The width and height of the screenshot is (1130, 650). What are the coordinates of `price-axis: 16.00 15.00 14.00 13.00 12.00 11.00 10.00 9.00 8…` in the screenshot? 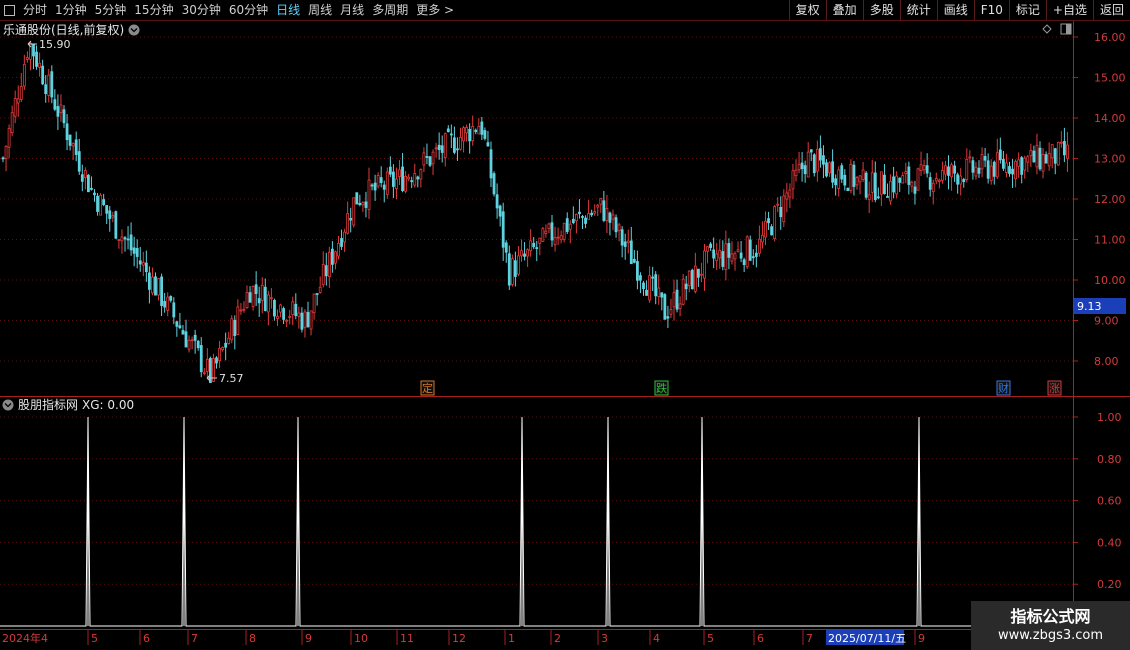 It's located at (1099, 199).